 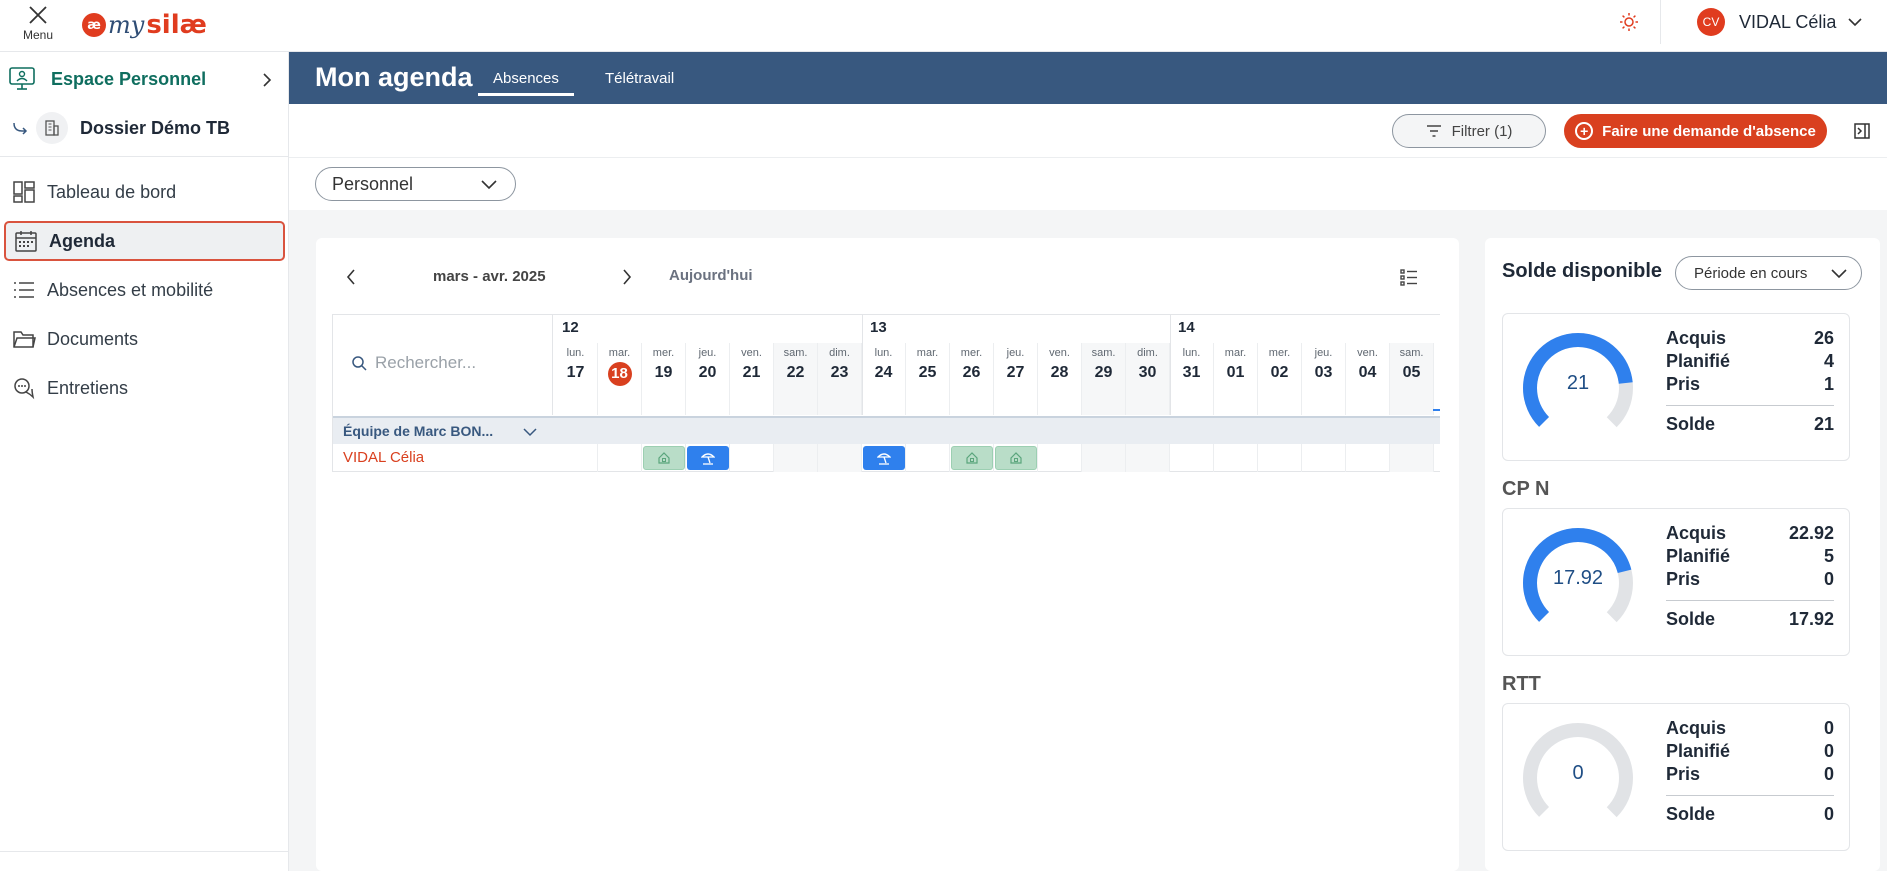 What do you see at coordinates (1750, 383) in the screenshot?
I see `solde-rows: Acquis 26 Planifié 4 Pris 1 Solde 21` at bounding box center [1750, 383].